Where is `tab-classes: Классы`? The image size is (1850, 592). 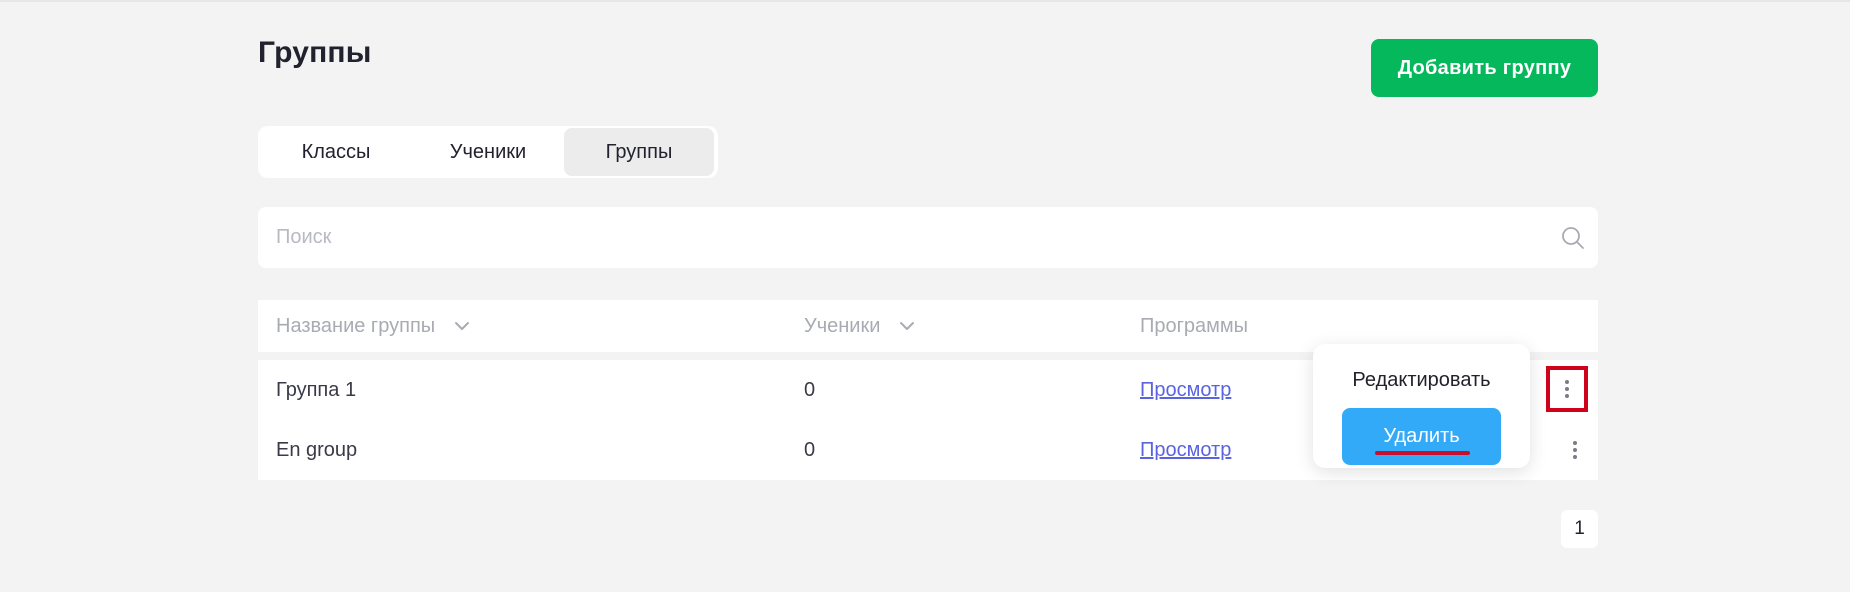 tab-classes: Классы is located at coordinates (336, 152).